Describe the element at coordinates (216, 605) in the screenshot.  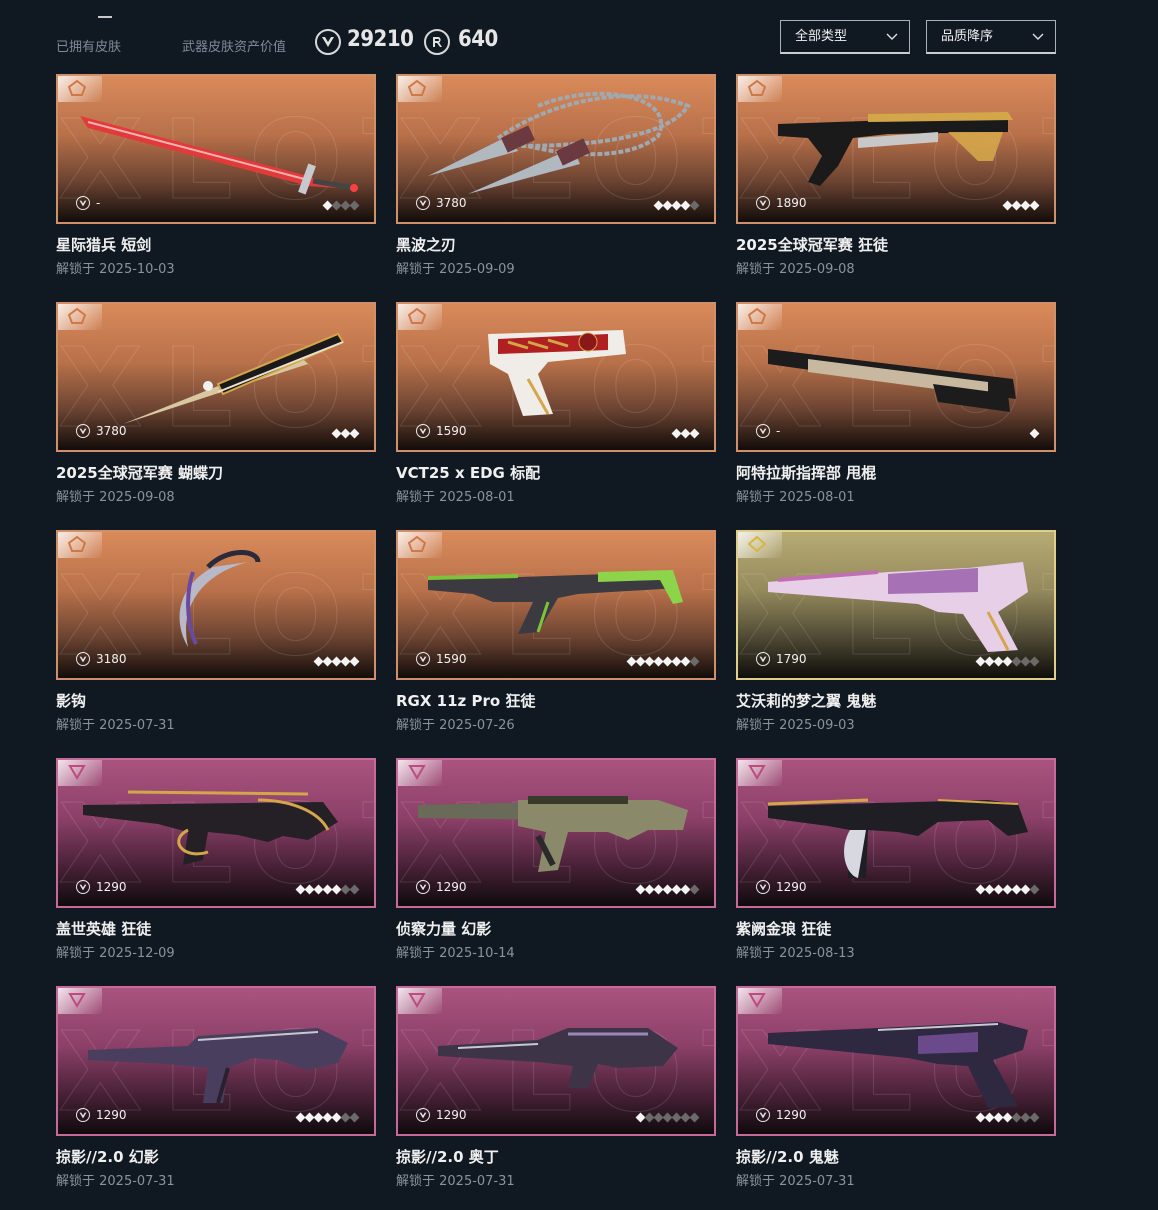
I see `skin-image-frame: XLOT3180` at that location.